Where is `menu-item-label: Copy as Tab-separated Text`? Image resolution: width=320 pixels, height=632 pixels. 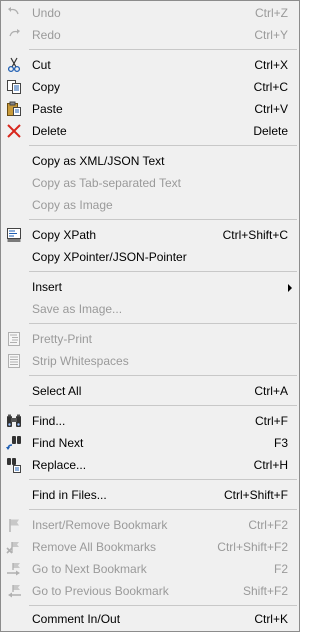
menu-item-label: Copy as Tab-separated Text is located at coordinates (106, 183).